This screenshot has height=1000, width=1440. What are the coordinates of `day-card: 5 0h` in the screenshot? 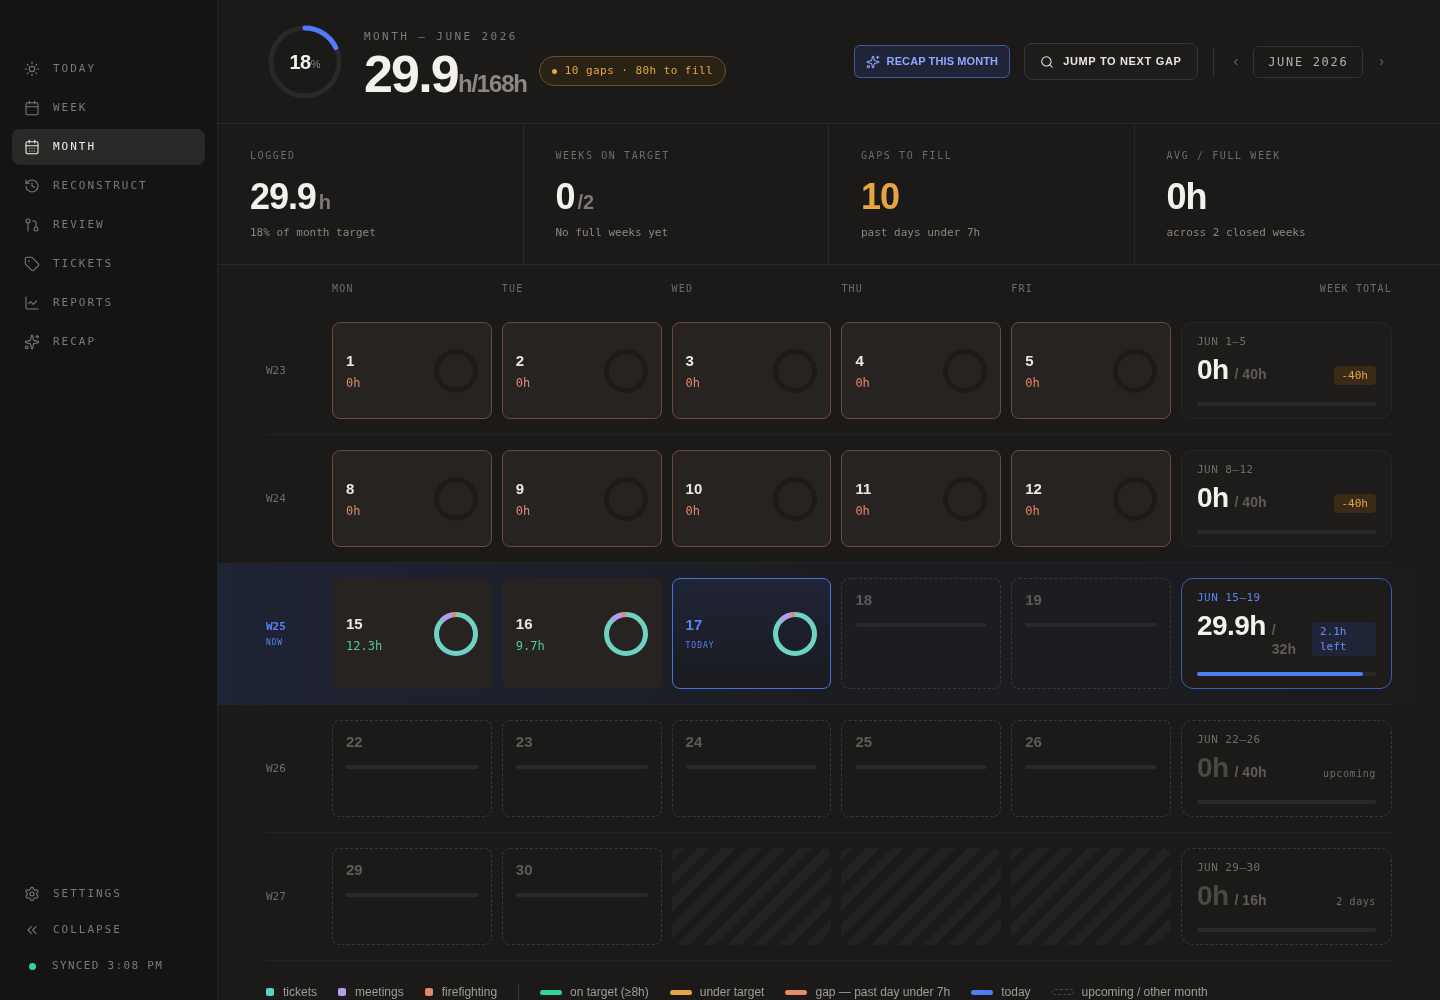 It's located at (1091, 370).